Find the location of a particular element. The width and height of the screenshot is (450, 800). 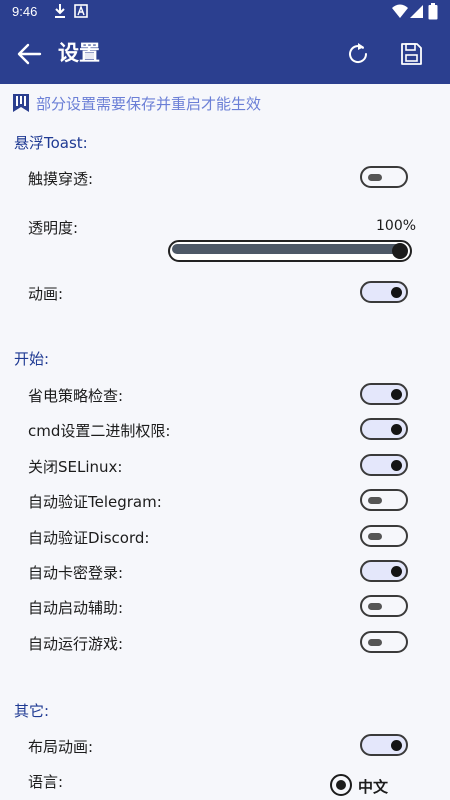

section-start: 开始: is located at coordinates (32, 359).